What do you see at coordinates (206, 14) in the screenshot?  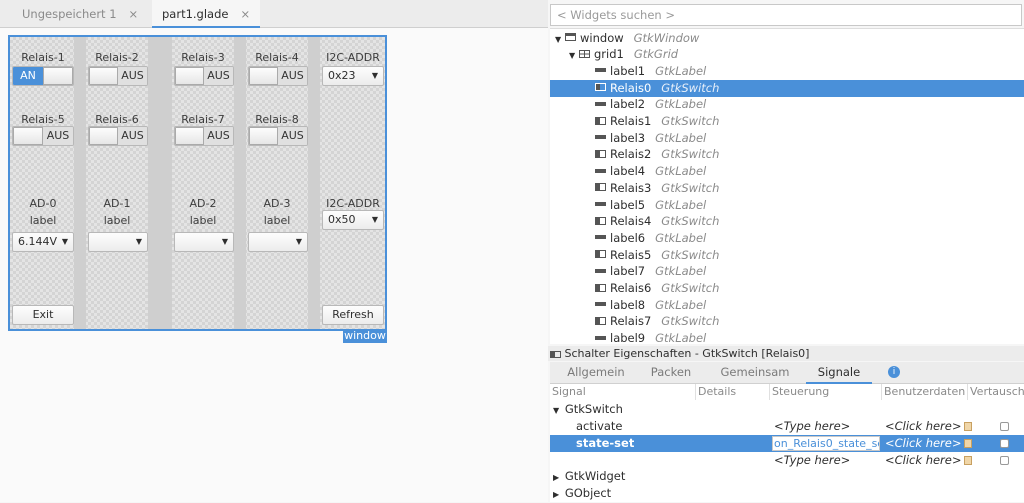 I see `tab-part1-glade: part1.glade ×` at bounding box center [206, 14].